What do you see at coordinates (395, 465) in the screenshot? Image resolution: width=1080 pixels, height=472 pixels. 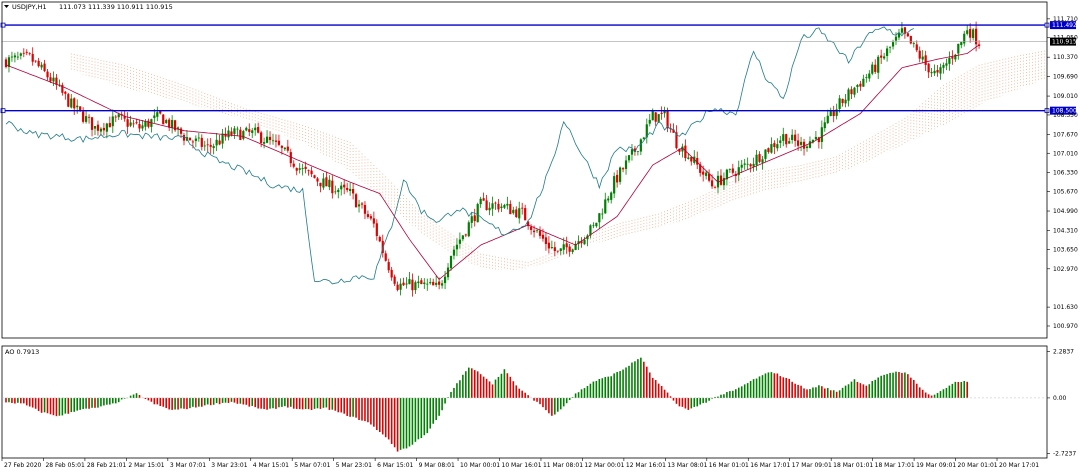 I see `x-tick-label: 6 Mar 15:01` at bounding box center [395, 465].